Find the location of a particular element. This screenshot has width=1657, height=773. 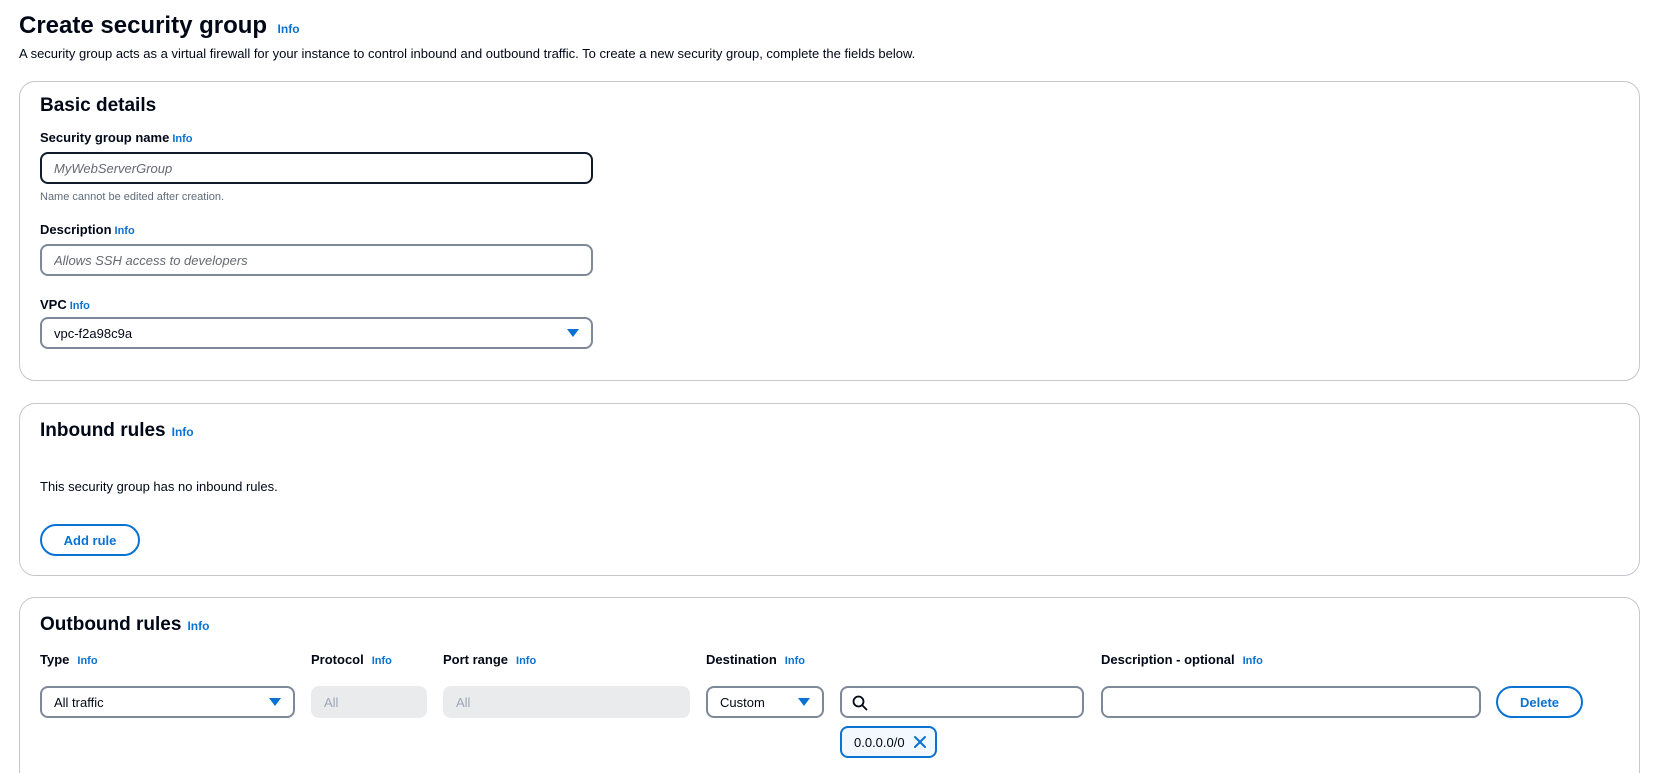

add-rule-button: Add rule is located at coordinates (90, 540).